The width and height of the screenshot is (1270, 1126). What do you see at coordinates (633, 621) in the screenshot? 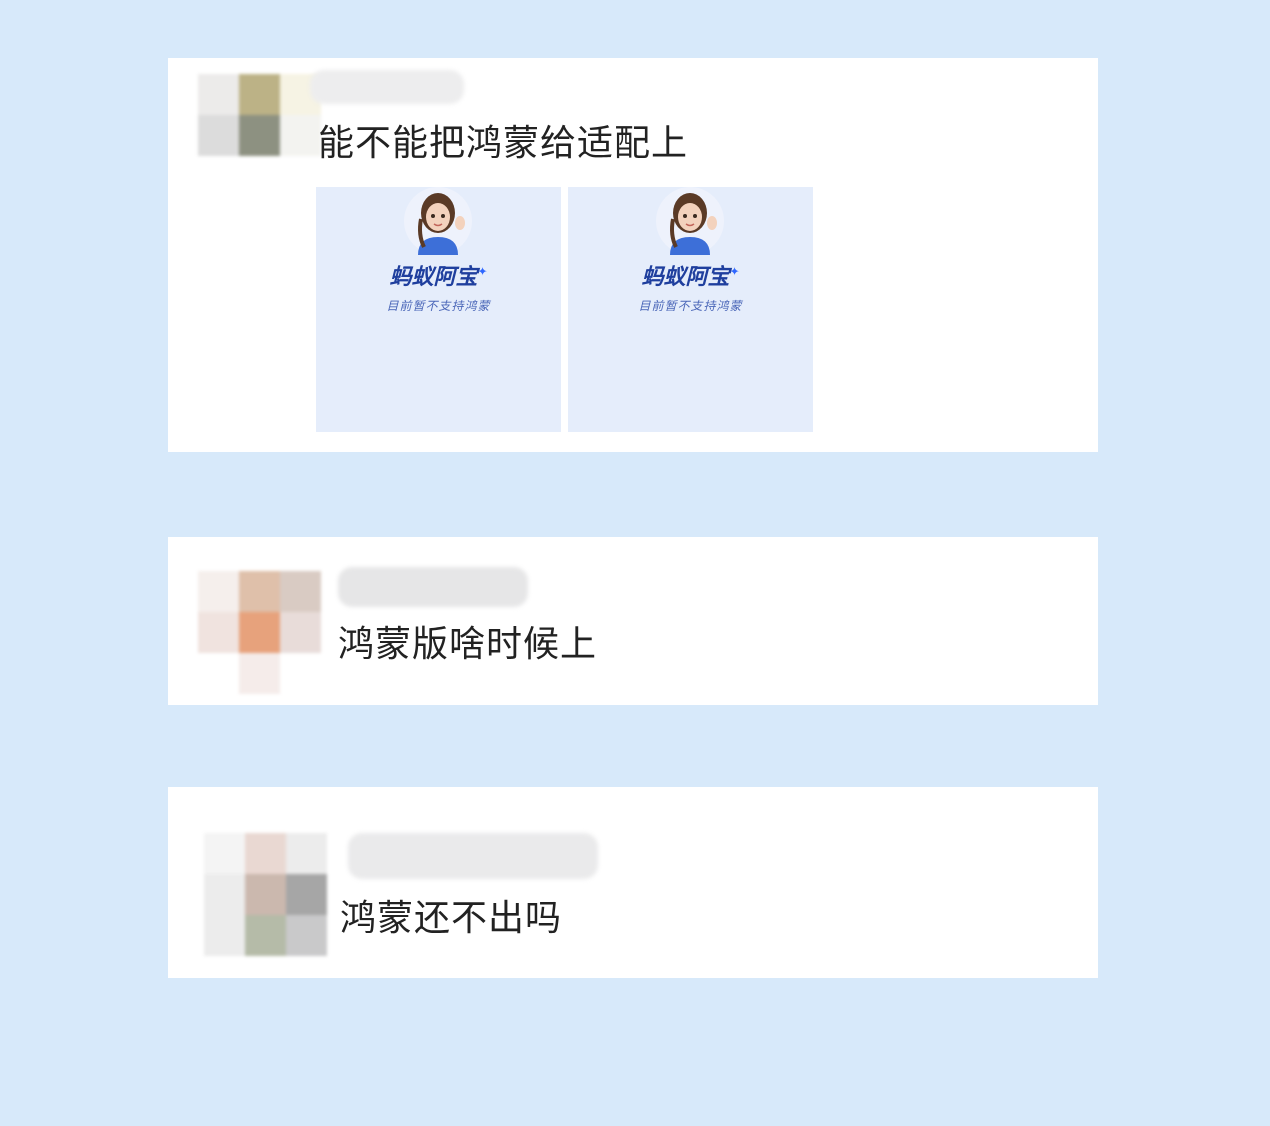
I see `comment-card-2: 鸿蒙版啥时候上` at bounding box center [633, 621].